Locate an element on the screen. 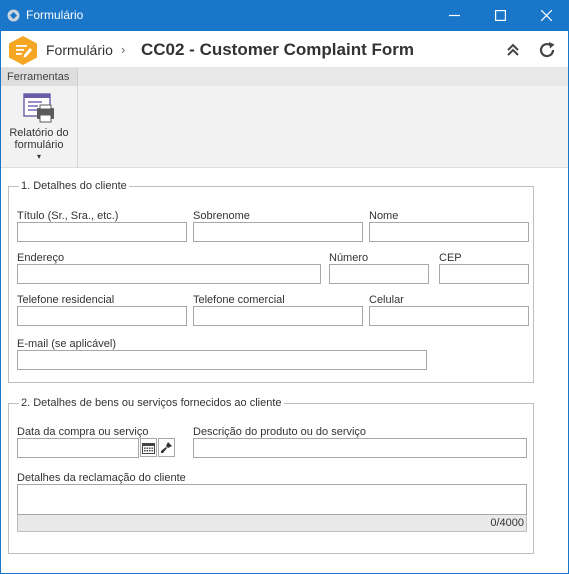 The width and height of the screenshot is (569, 574). collapse-icon is located at coordinates (513, 49).